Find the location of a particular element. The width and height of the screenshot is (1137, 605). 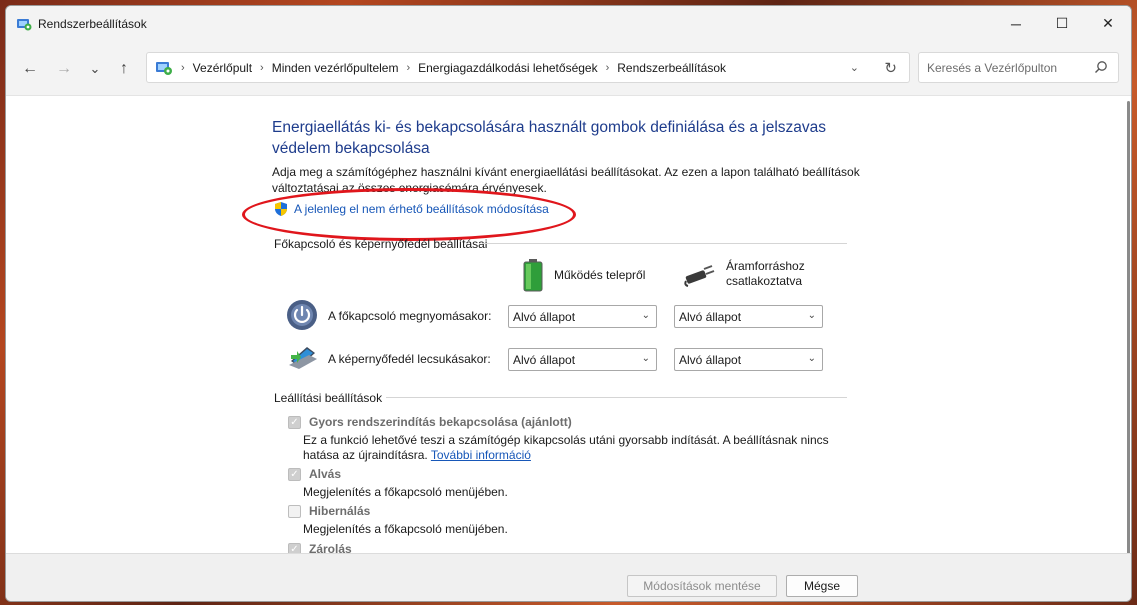

uac-shield-icon is located at coordinates (281, 209).